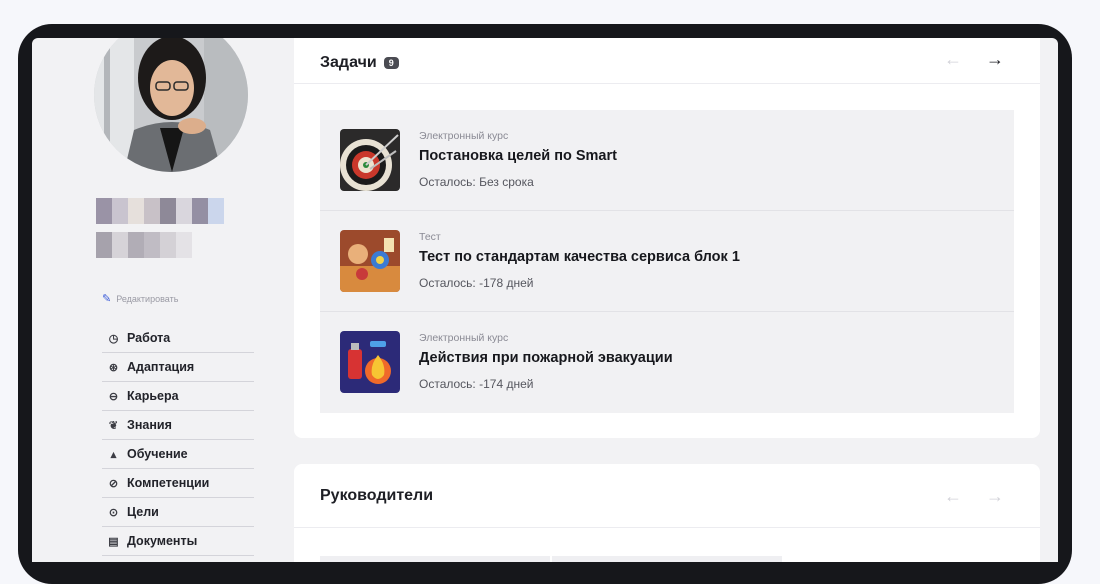  I want to click on sidebar-item-career: ⊖ Карьера, so click(178, 396).